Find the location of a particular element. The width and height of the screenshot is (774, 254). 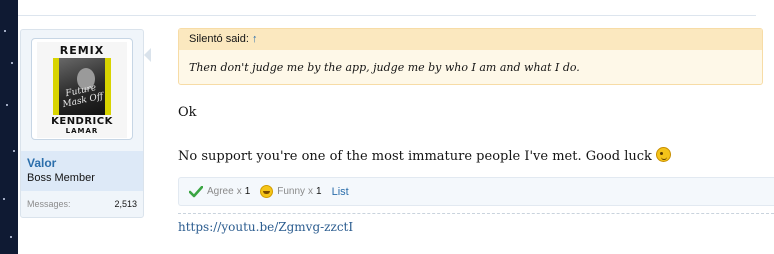

reactions-bar: Agree x 1 Funny x 1 List is located at coordinates (476, 191).